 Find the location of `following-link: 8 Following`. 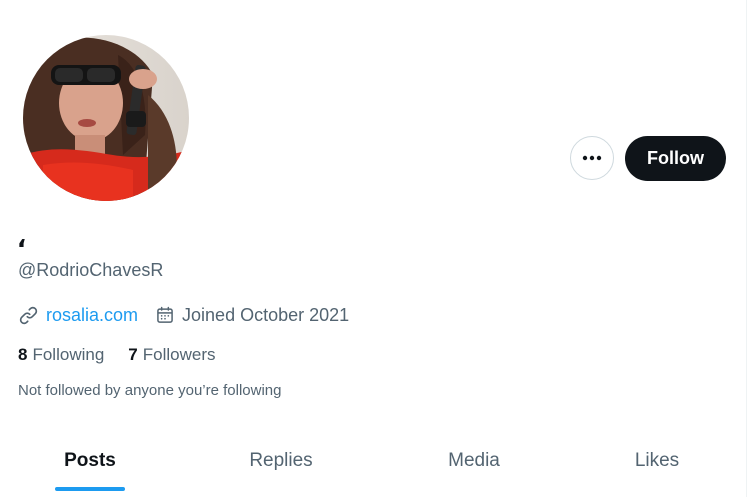

following-link: 8 Following is located at coordinates (61, 355).